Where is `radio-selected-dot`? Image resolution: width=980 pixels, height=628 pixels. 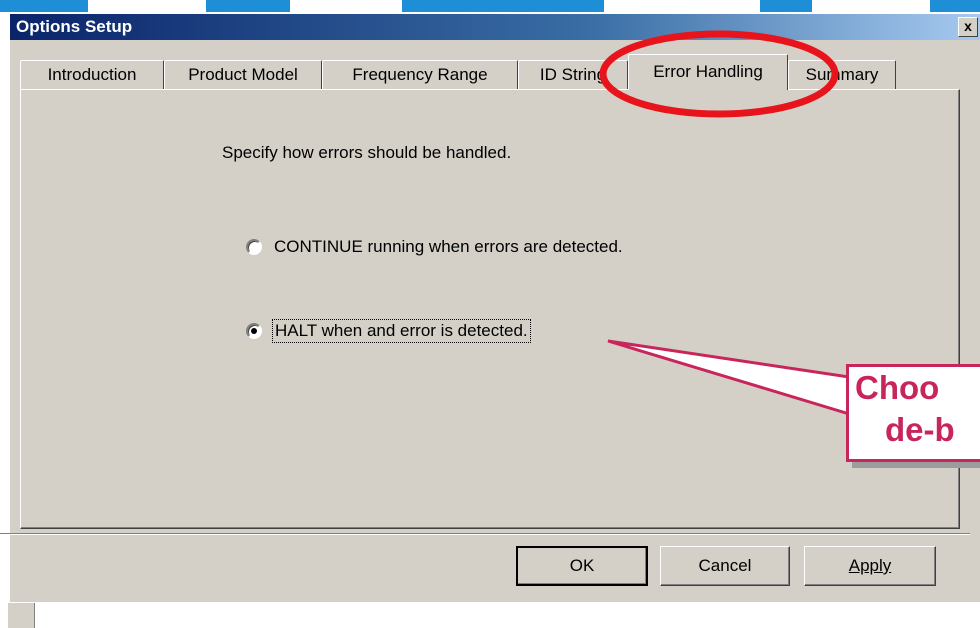
radio-selected-dot is located at coordinates (254, 331).